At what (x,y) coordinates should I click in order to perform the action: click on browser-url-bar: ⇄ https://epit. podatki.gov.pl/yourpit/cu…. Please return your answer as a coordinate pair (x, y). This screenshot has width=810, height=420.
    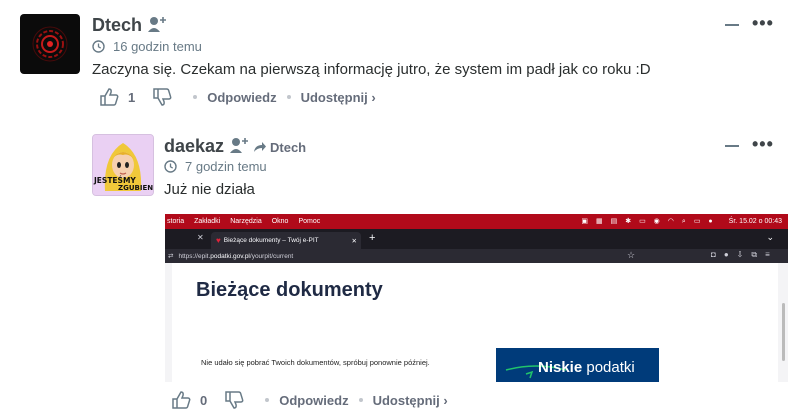
    Looking at the image, I should click on (476, 256).